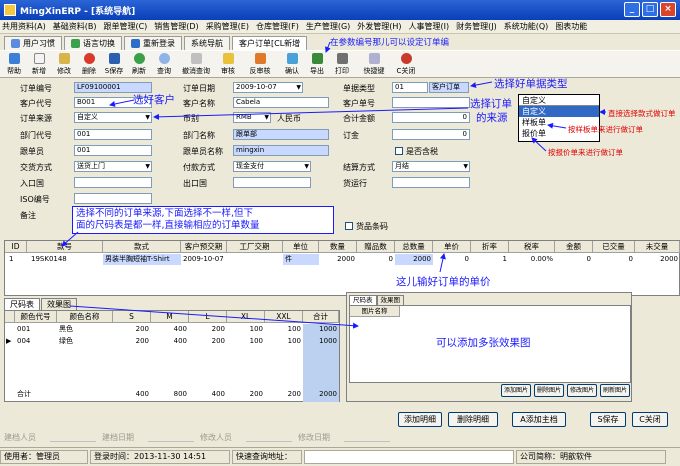  I want to click on tab-language: 语言切换, so click(93, 43).